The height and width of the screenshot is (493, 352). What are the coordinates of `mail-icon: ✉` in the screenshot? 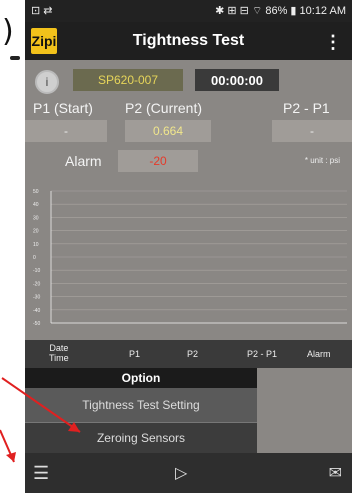 It's located at (335, 473).